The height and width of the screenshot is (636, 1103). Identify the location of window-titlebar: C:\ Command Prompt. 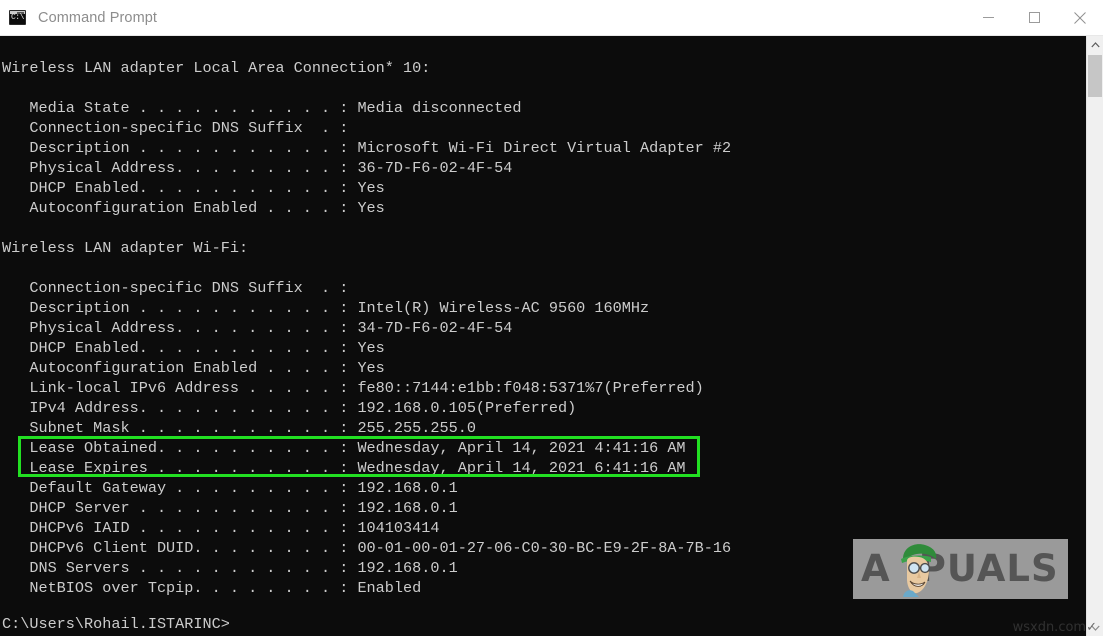
(551, 18).